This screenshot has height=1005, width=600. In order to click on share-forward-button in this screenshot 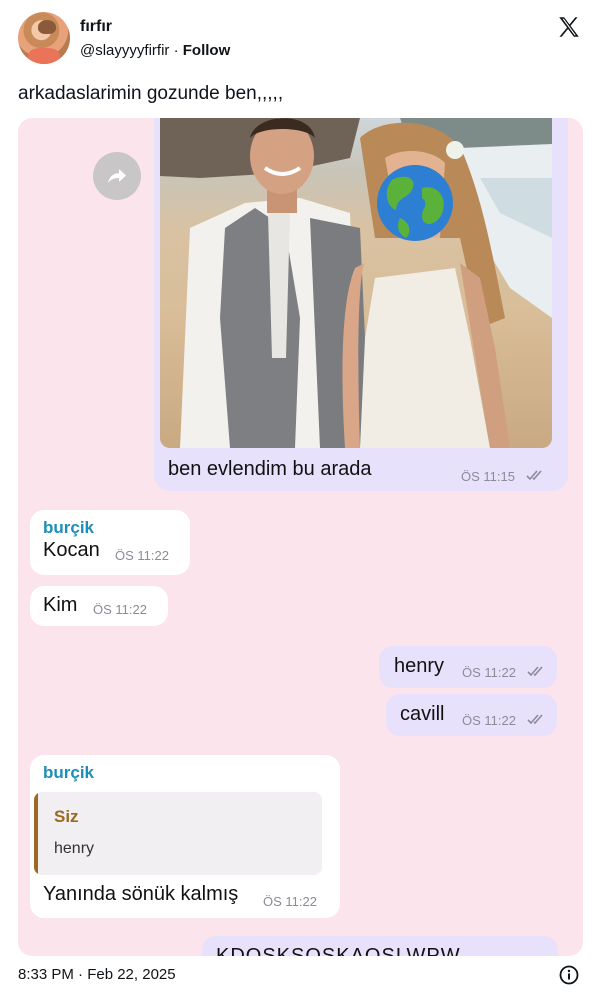, I will do `click(117, 176)`.